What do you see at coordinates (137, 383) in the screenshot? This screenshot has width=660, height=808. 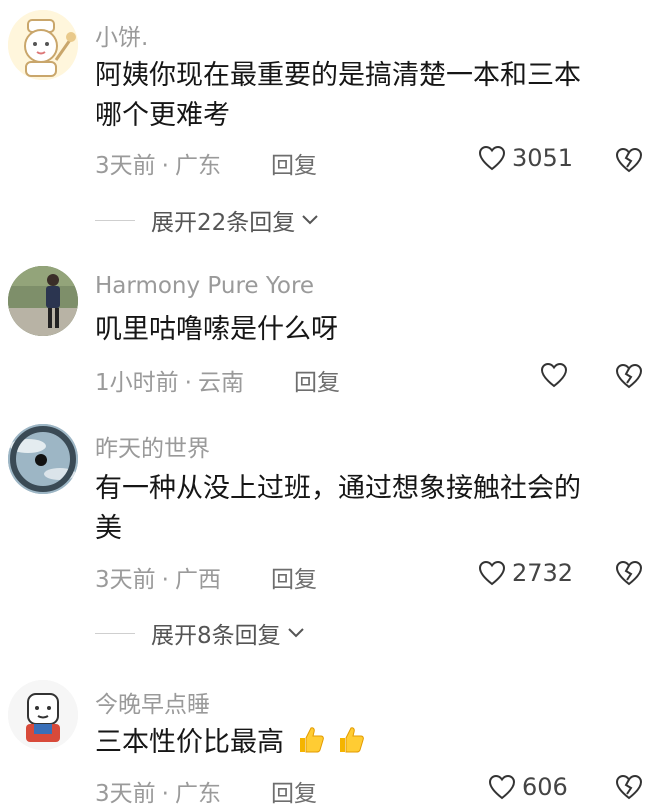 I see `timestamp: 1小时前` at bounding box center [137, 383].